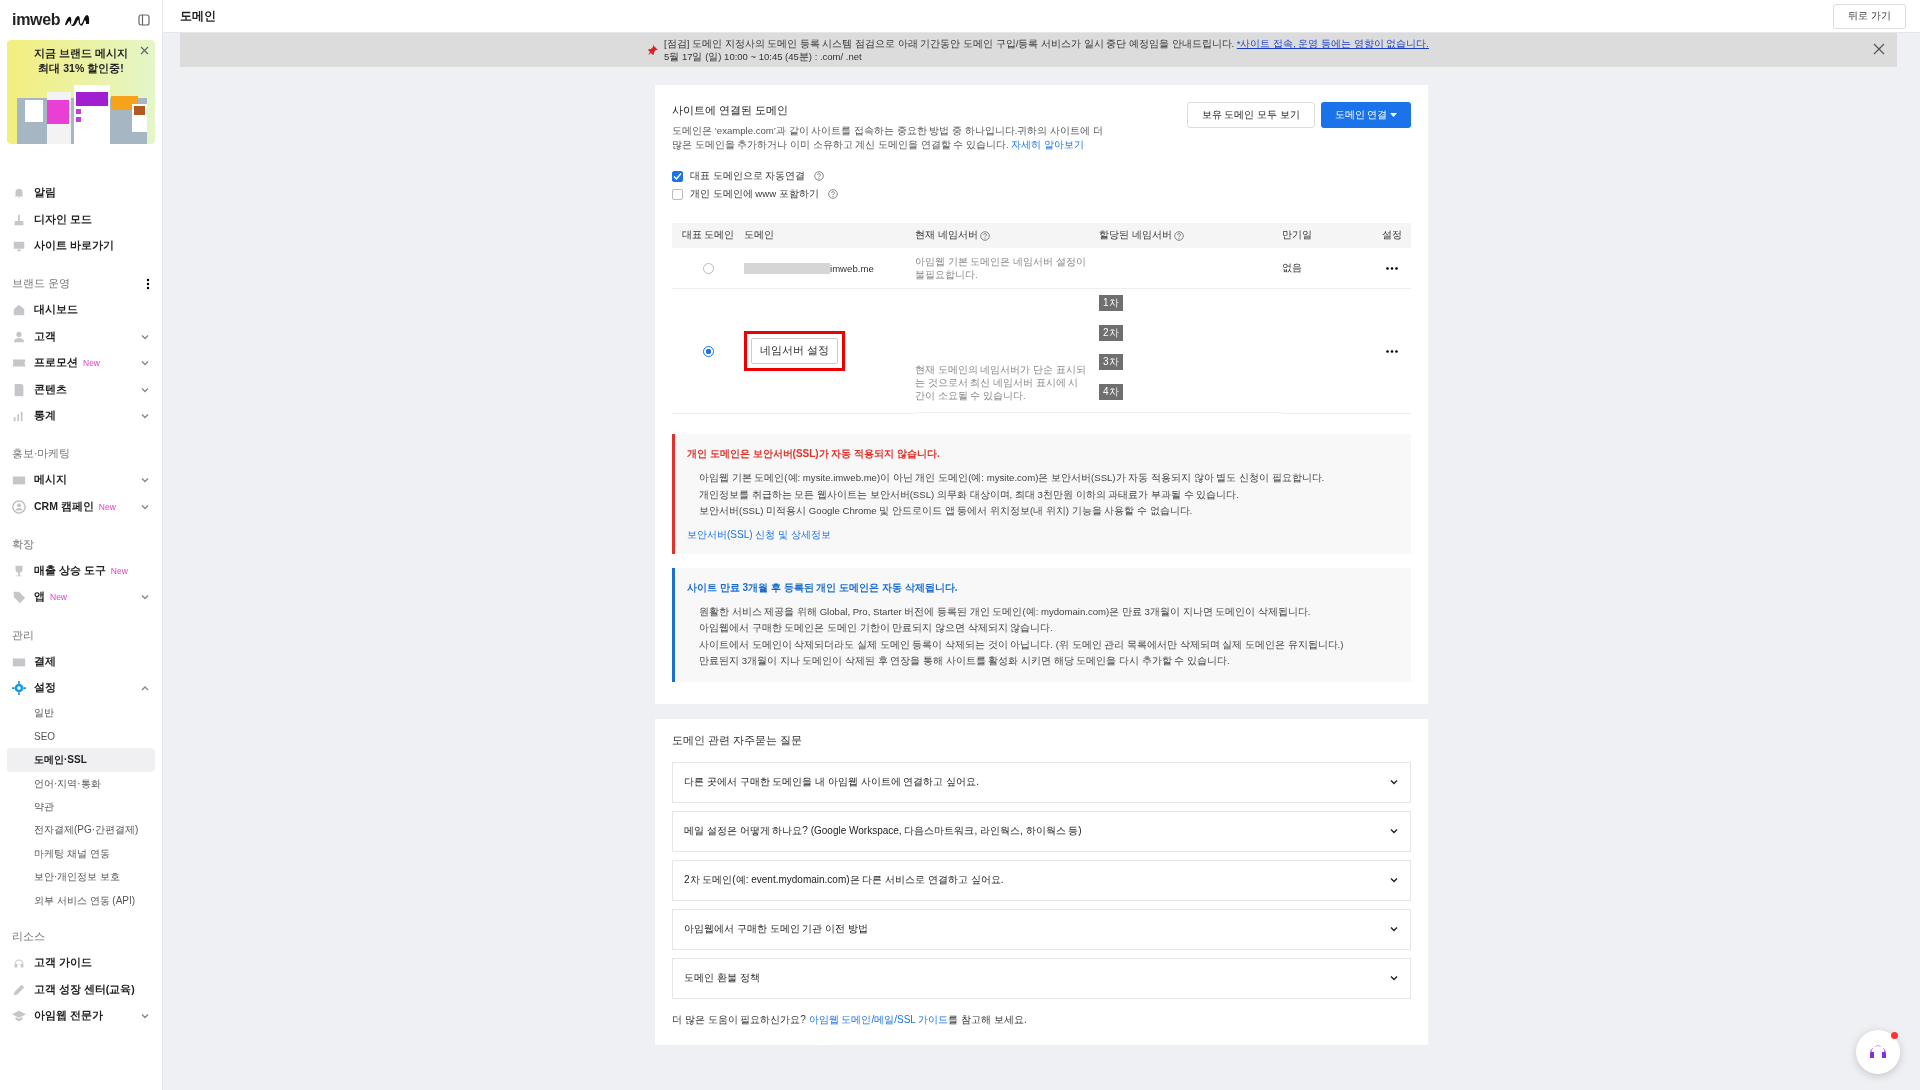  What do you see at coordinates (81, 877) in the screenshot?
I see `submenu-item: 보안·개인정보 보호` at bounding box center [81, 877].